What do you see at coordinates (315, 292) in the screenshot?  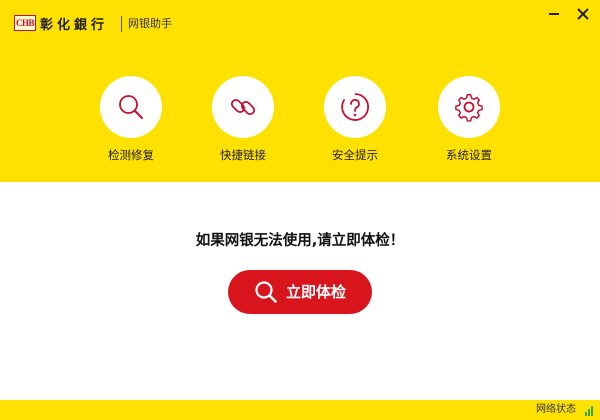 I see `check-now-label: 立即体检` at bounding box center [315, 292].